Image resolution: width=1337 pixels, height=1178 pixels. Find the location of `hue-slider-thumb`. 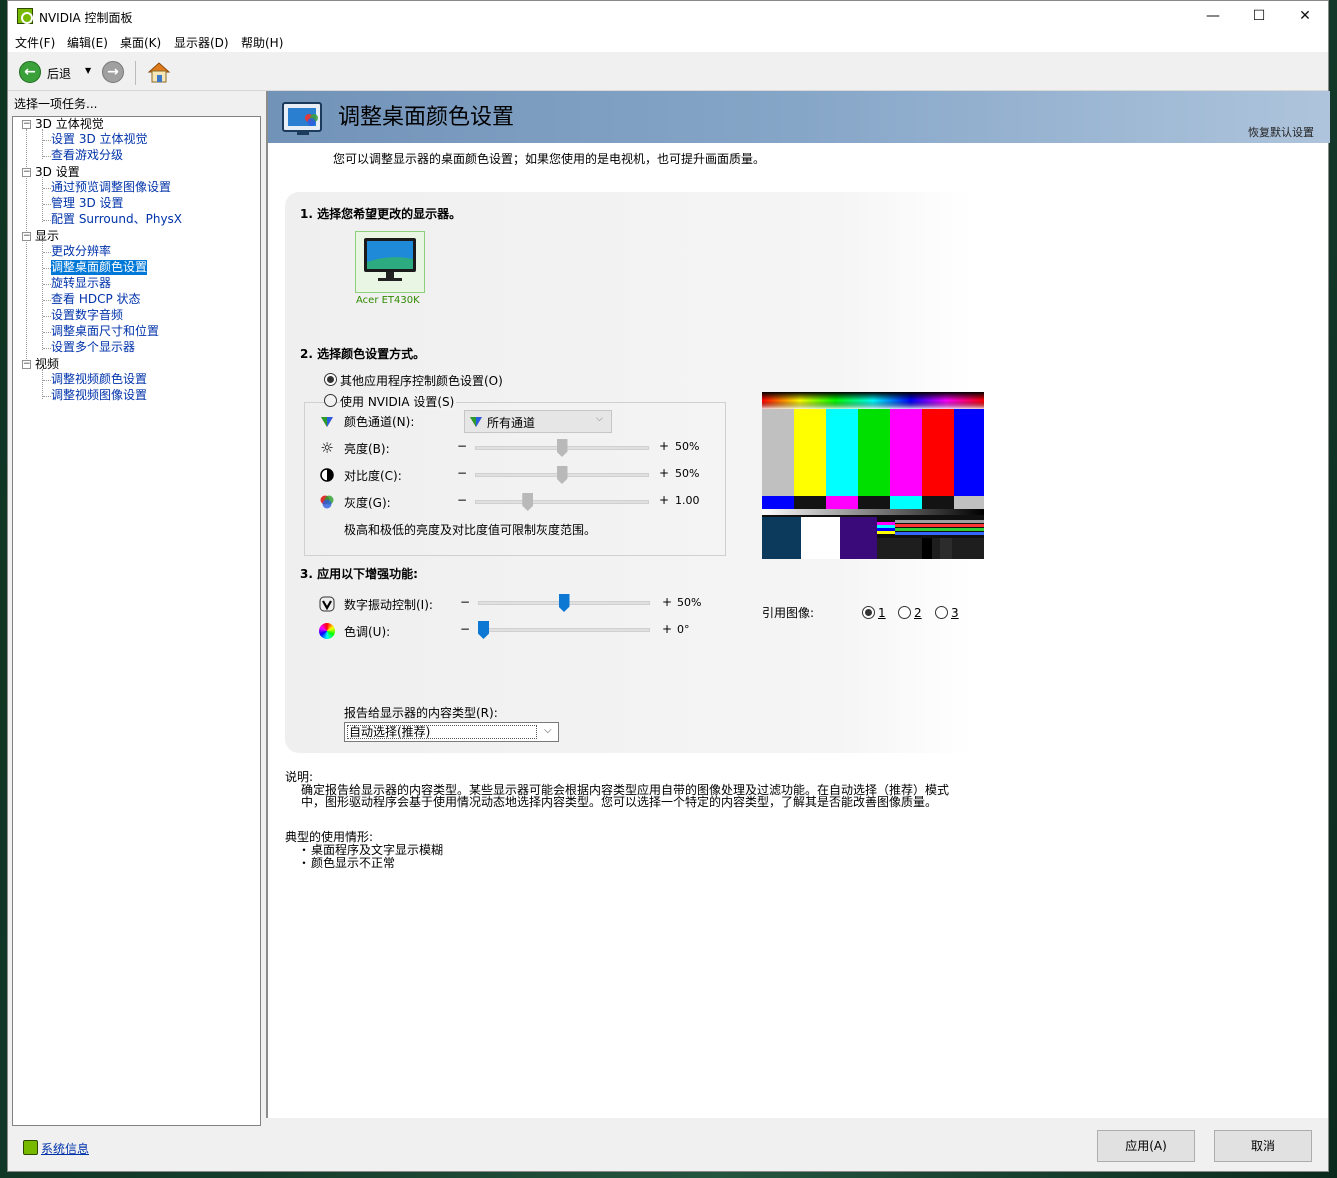

hue-slider-thumb is located at coordinates (483, 630).